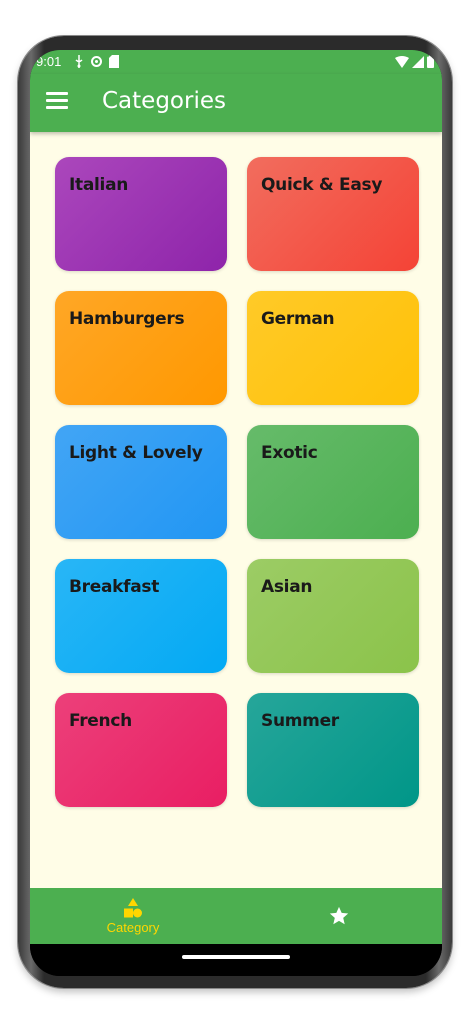 This screenshot has height=1026, width=474. Describe the element at coordinates (236, 62) in the screenshot. I see `status-bar: 9:01` at that location.